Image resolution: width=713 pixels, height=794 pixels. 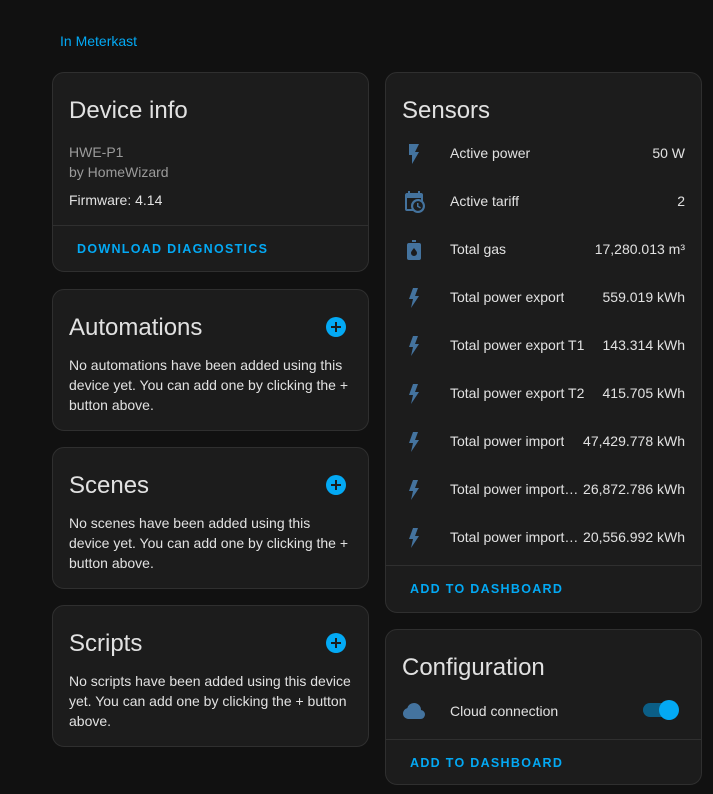 I want to click on sensor-name: Total power export, so click(x=507, y=297).